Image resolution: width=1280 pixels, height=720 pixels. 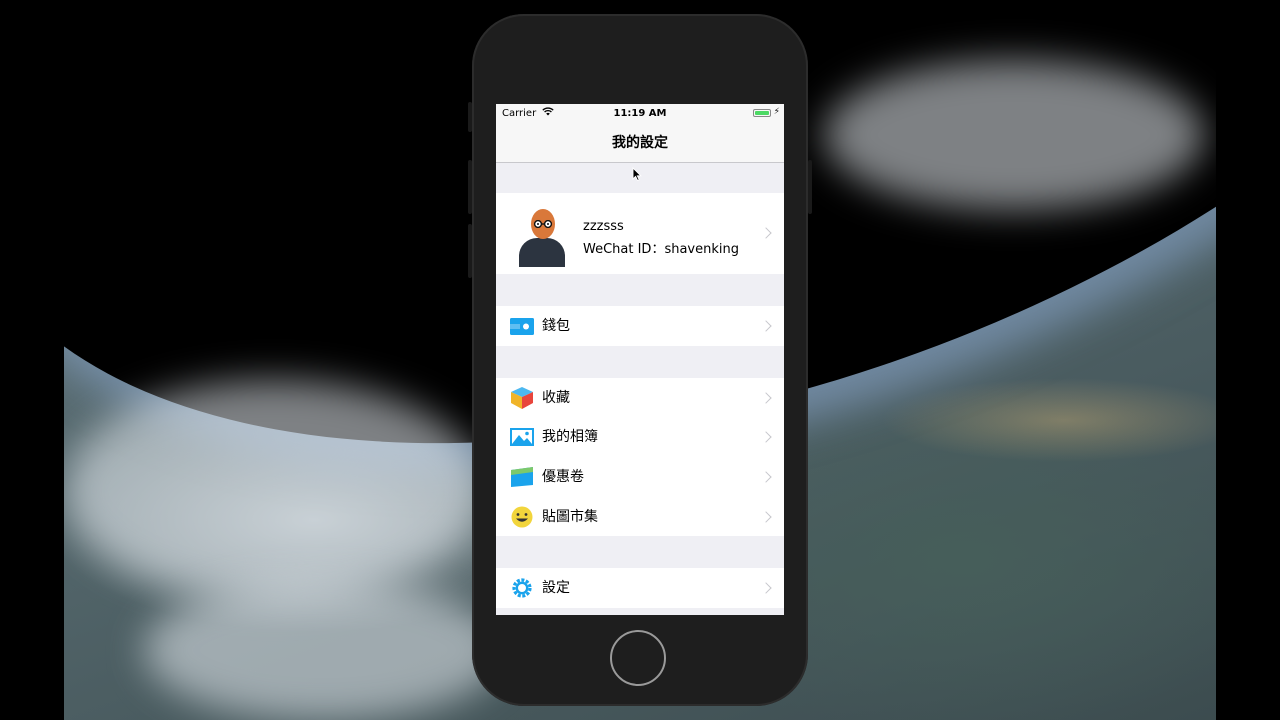 What do you see at coordinates (556, 397) in the screenshot?
I see `menu-item-label: 收藏` at bounding box center [556, 397].